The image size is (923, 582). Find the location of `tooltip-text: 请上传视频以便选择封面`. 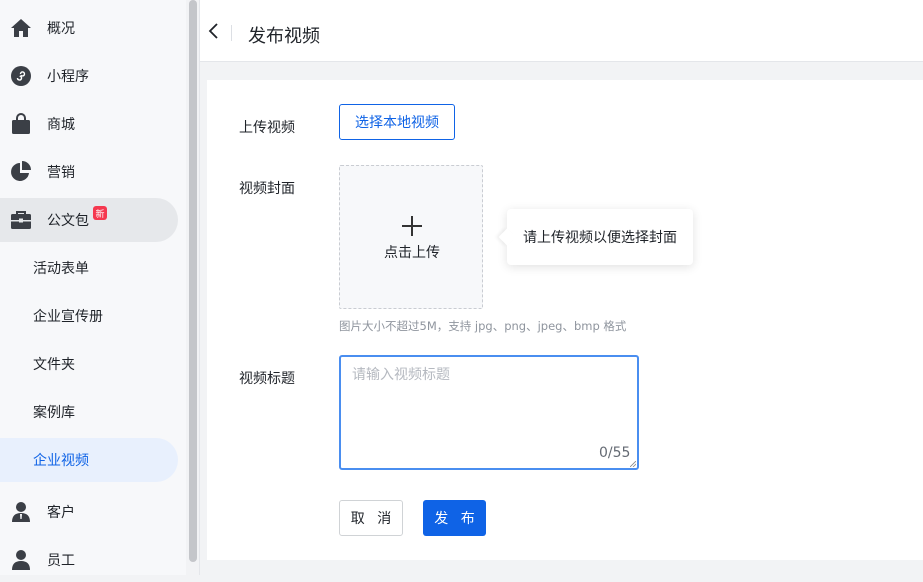

tooltip-text: 请上传视频以便选择封面 is located at coordinates (600, 238).